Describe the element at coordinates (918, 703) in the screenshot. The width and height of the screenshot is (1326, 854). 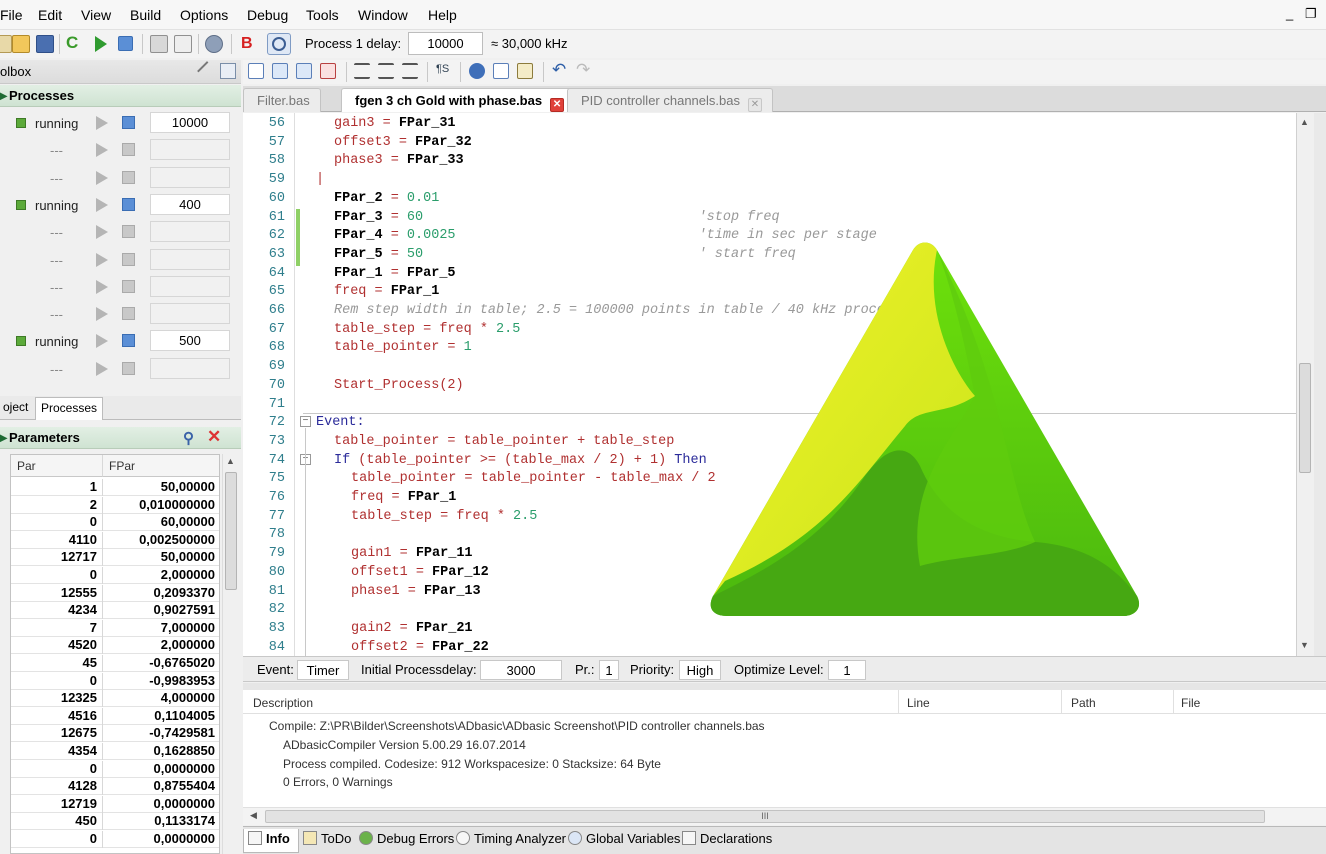
I see `column-line: Line` at that location.